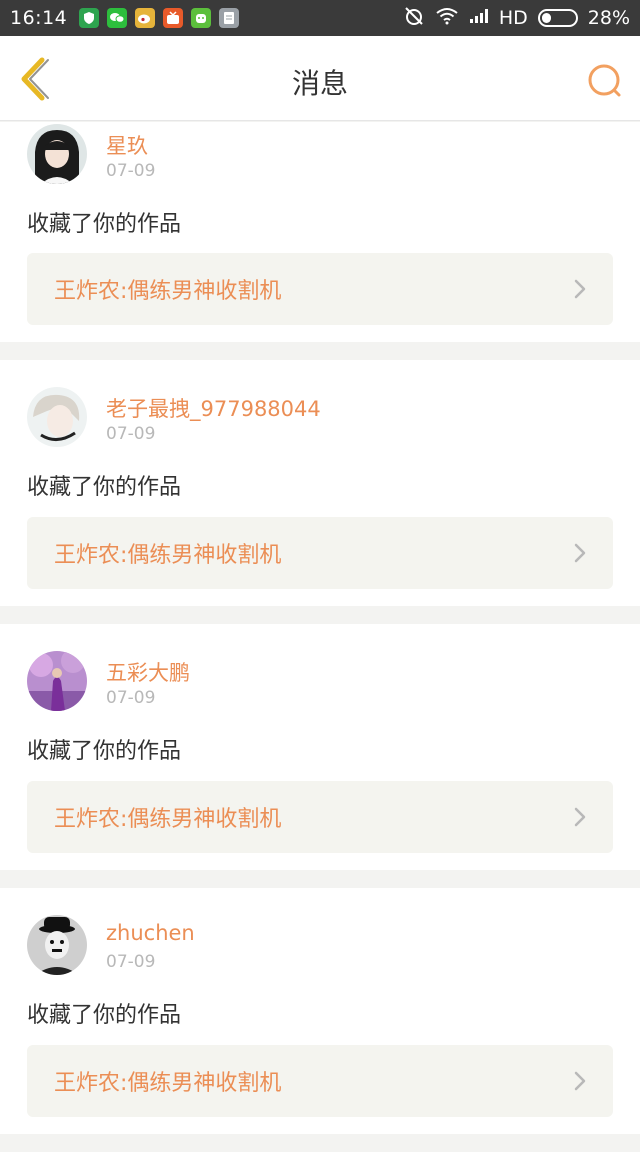 This screenshot has width=640, height=1152. Describe the element at coordinates (479, 18) in the screenshot. I see `signal-icon` at that location.